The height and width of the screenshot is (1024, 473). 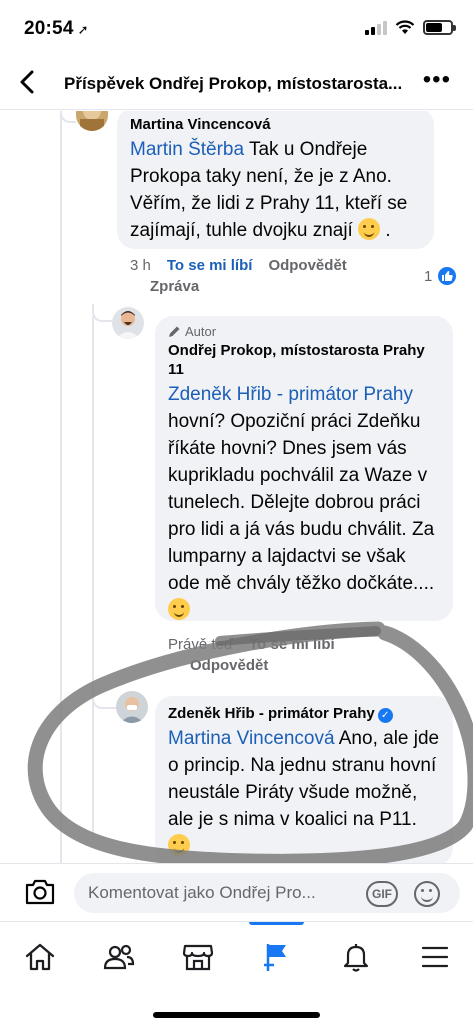 What do you see at coordinates (174, 331) in the screenshot?
I see `pencil-icon` at bounding box center [174, 331].